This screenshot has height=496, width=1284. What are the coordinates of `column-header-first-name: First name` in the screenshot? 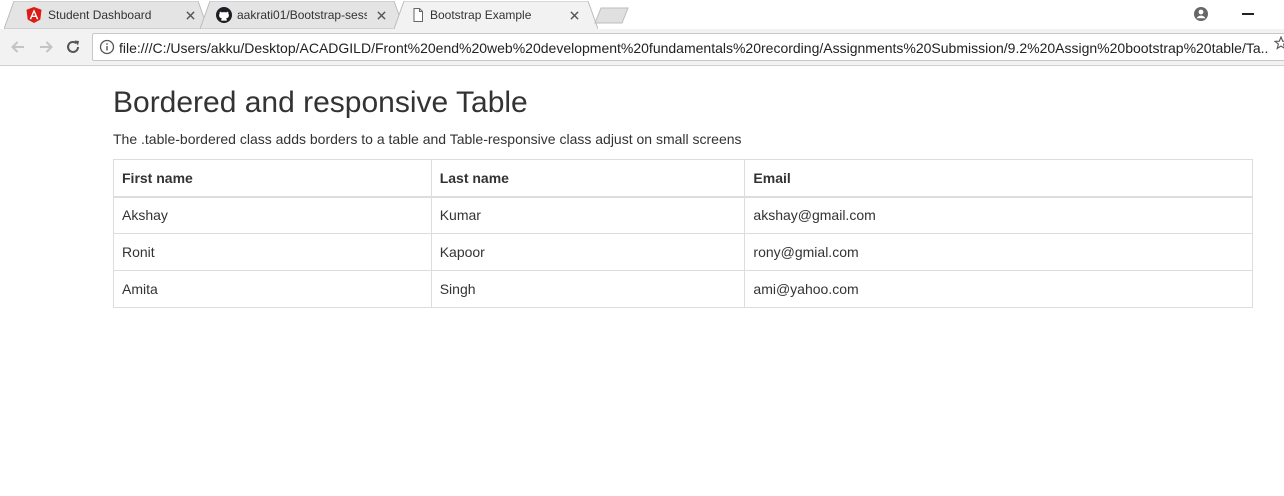 It's located at (272, 178).